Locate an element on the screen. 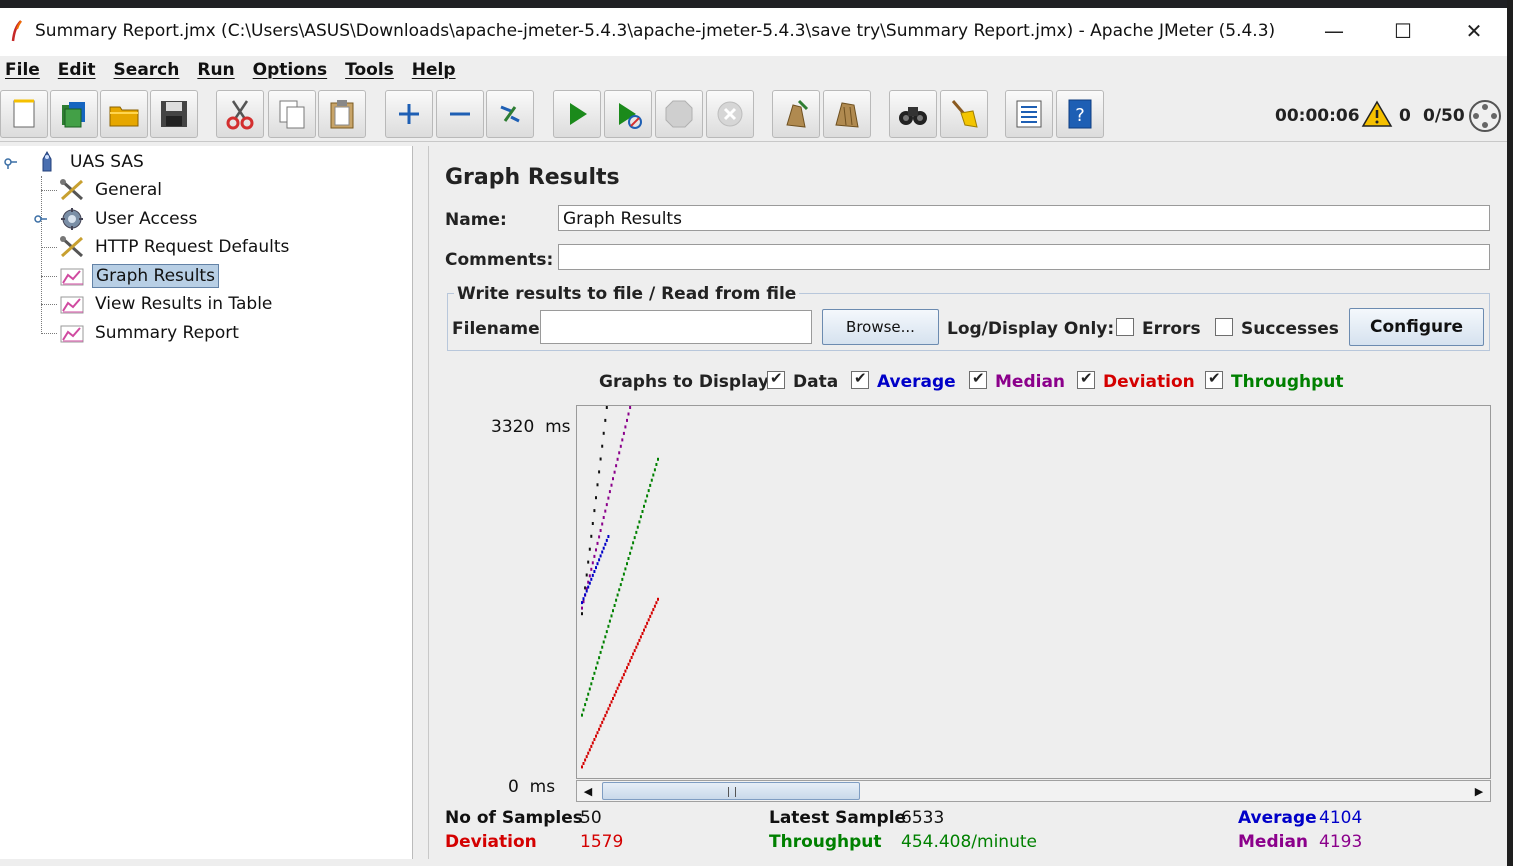  stop-button is located at coordinates (679, 114).